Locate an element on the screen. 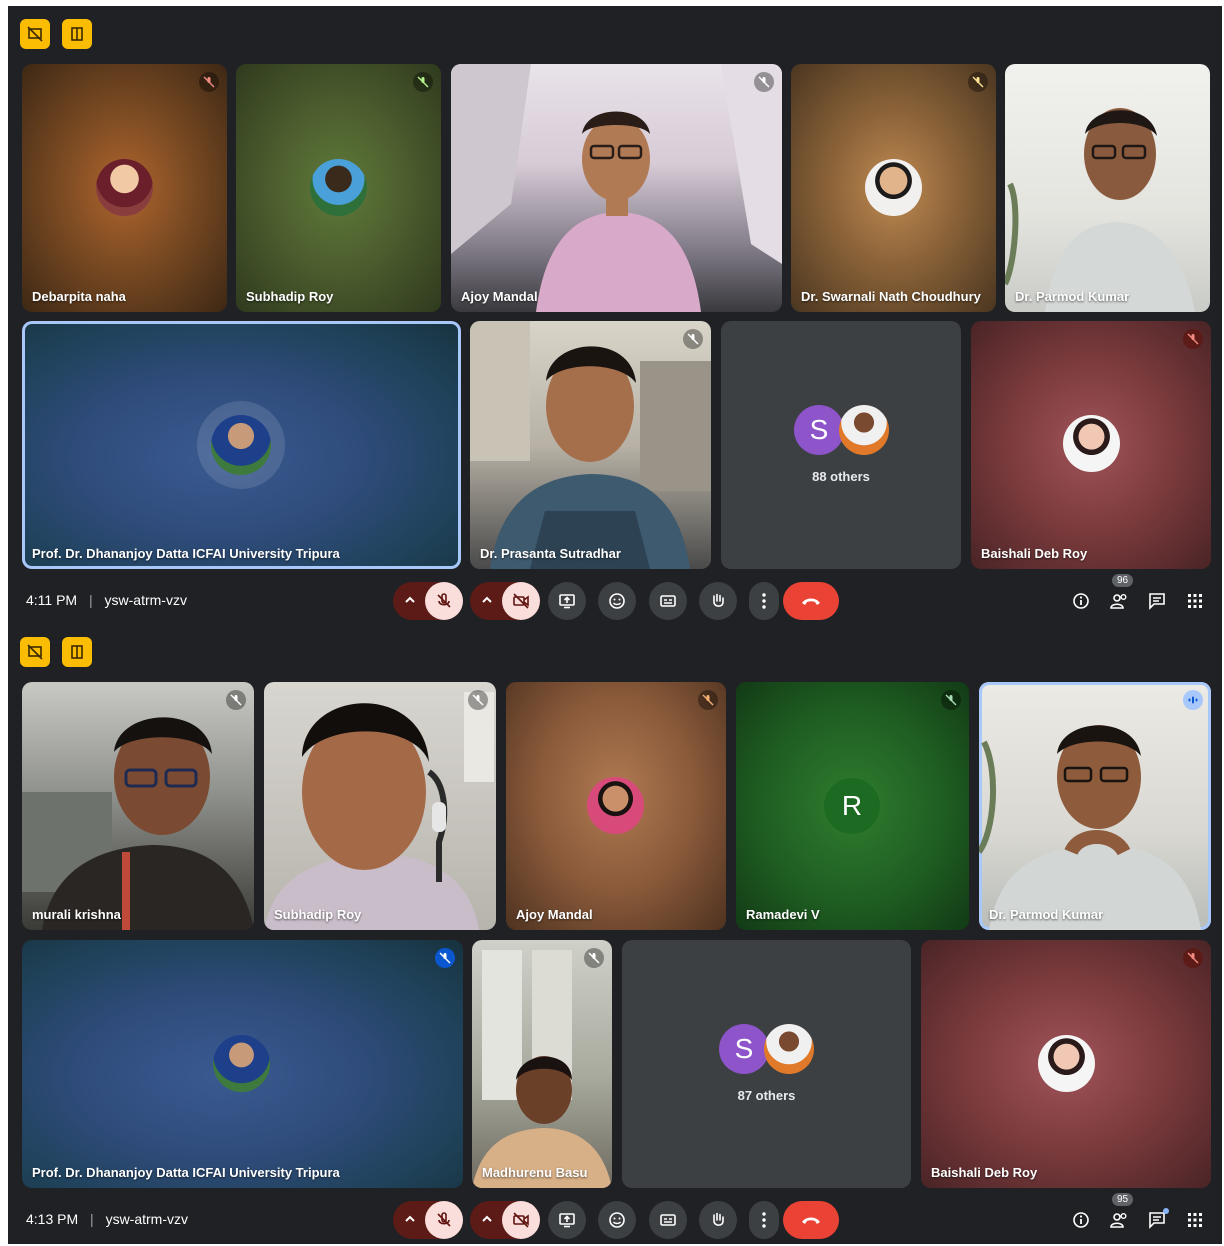 The height and width of the screenshot is (1246, 1224). control-bar: 4:11 PM | ysw-atrm-vzv 96 is located at coordinates (615, 599).